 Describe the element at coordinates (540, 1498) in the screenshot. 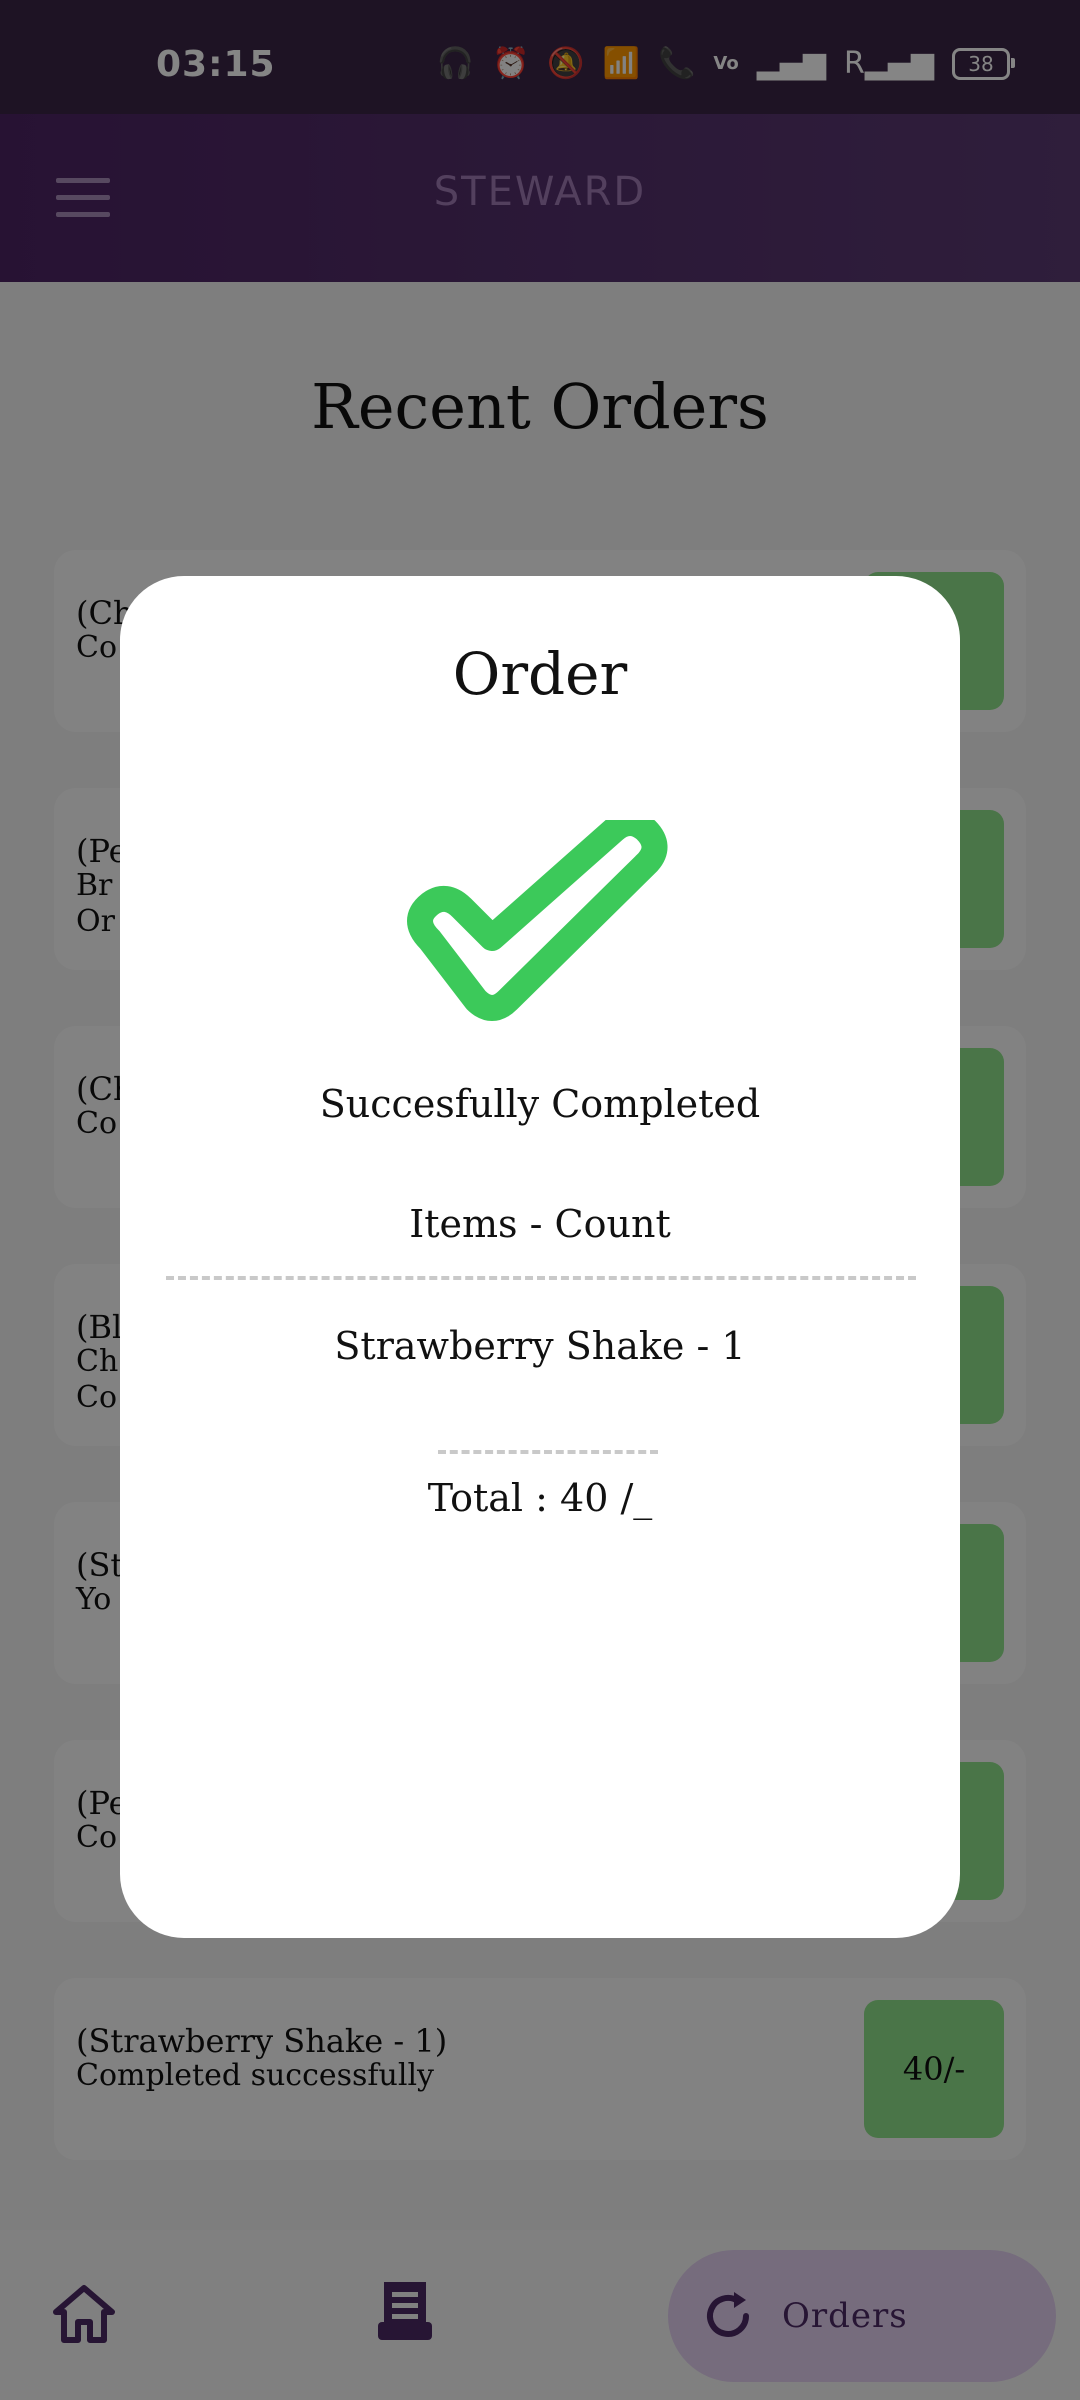

I see `order-total: Total : 40 /_` at that location.